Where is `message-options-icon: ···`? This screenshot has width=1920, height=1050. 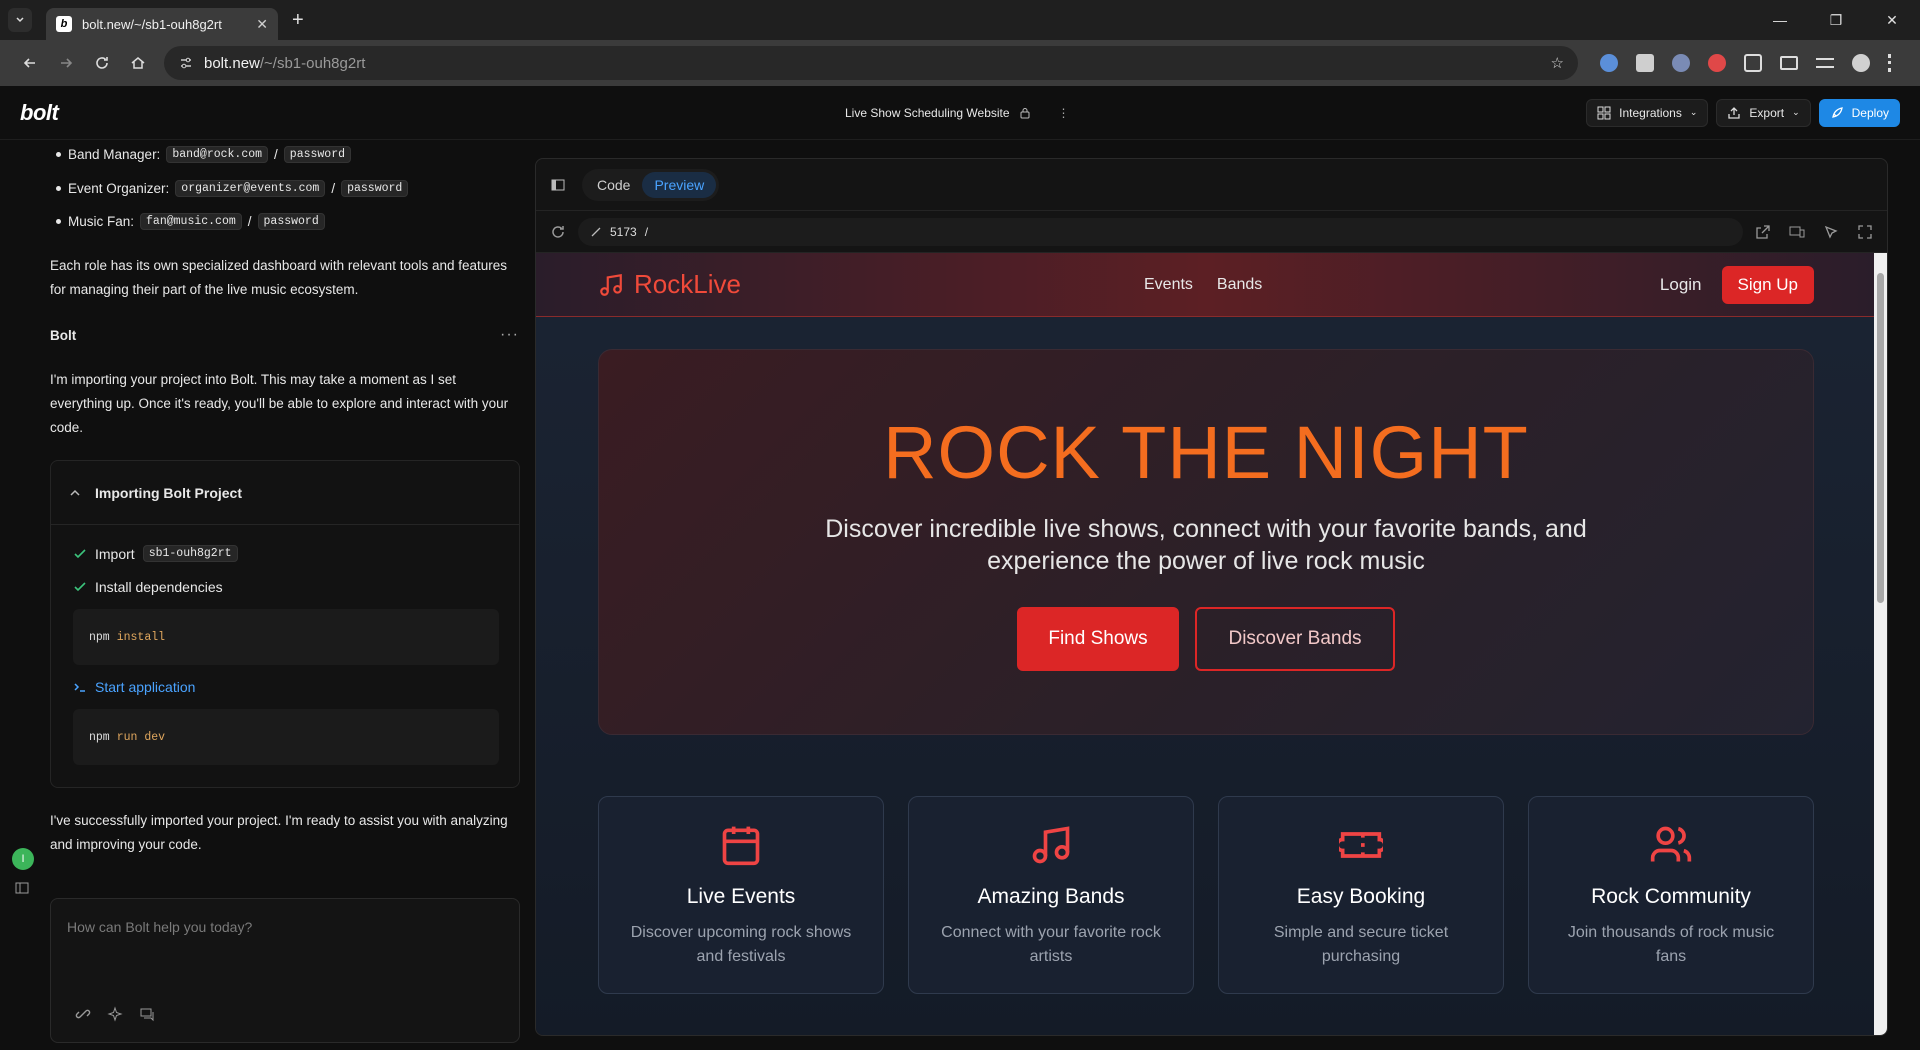
message-options-icon: ··· is located at coordinates (509, 335).